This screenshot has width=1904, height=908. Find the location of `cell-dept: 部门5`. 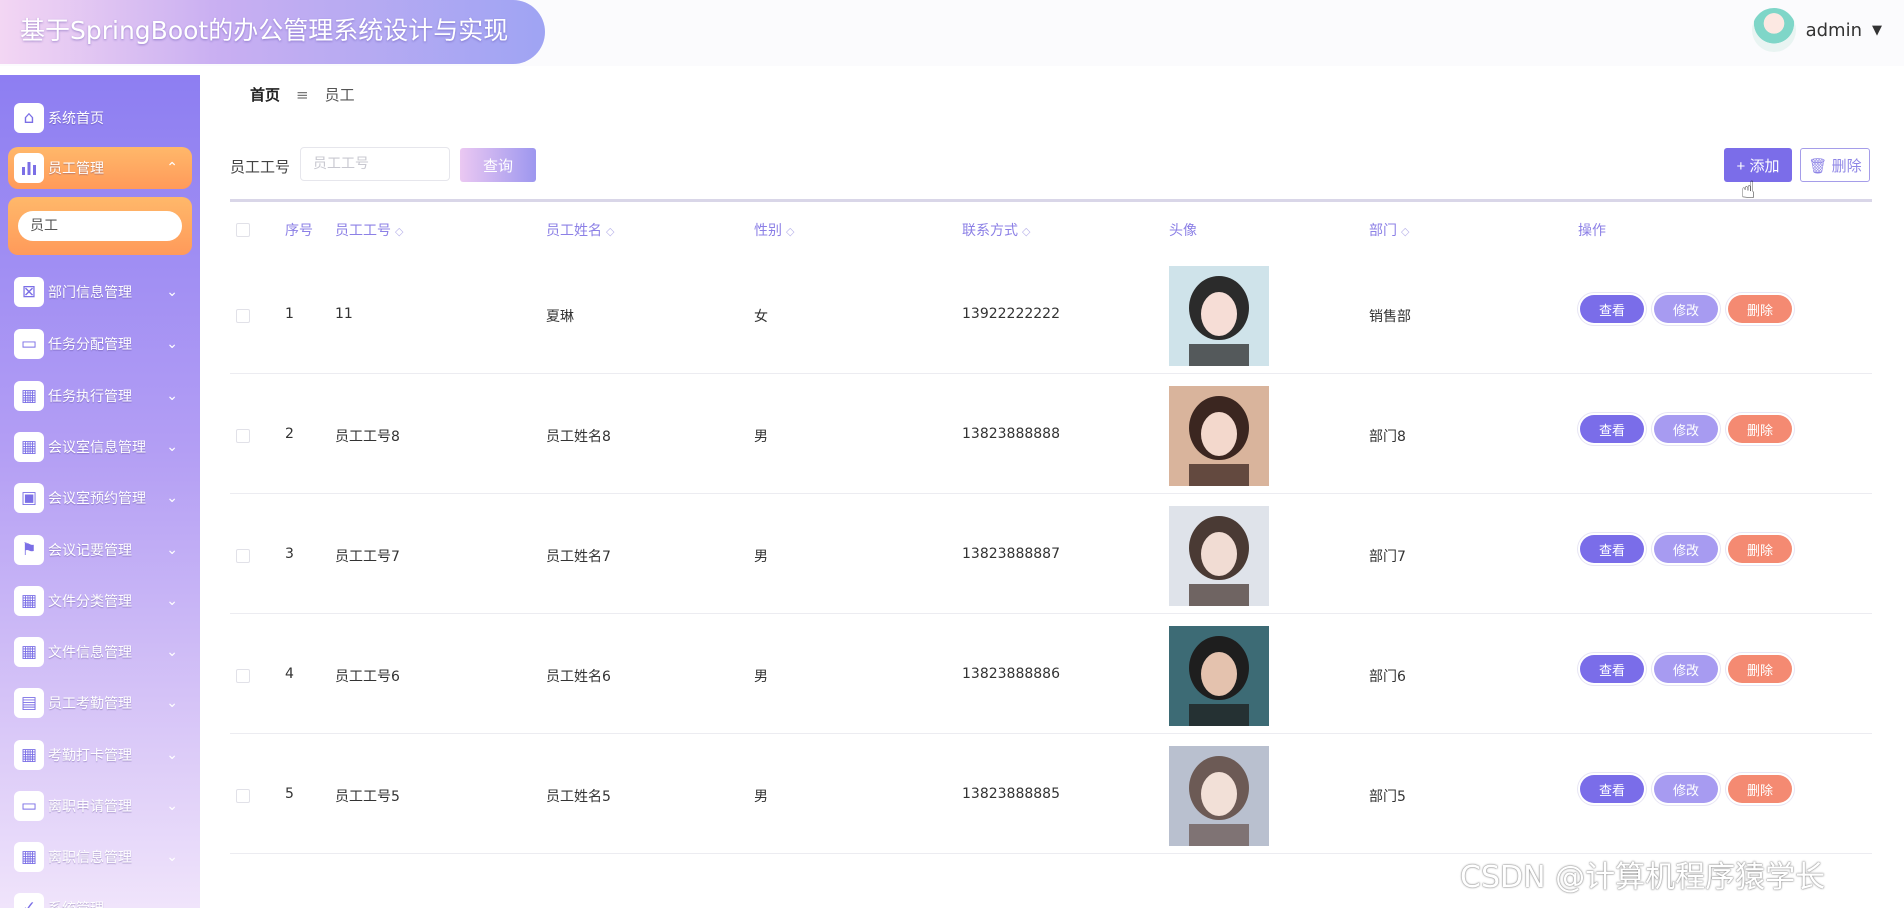

cell-dept: 部门5 is located at coordinates (1387, 797).